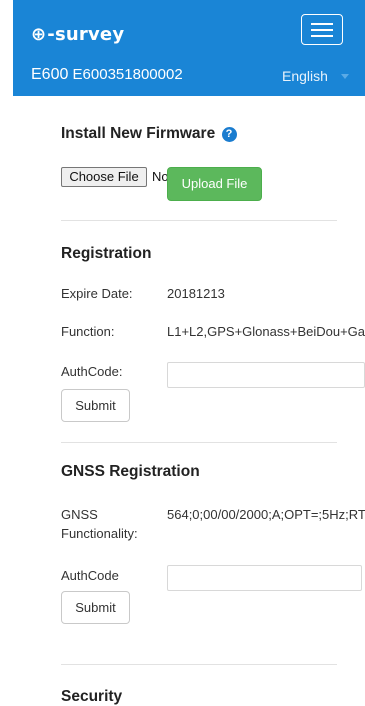  I want to click on file-status-text: No file chosen, so click(160, 176).